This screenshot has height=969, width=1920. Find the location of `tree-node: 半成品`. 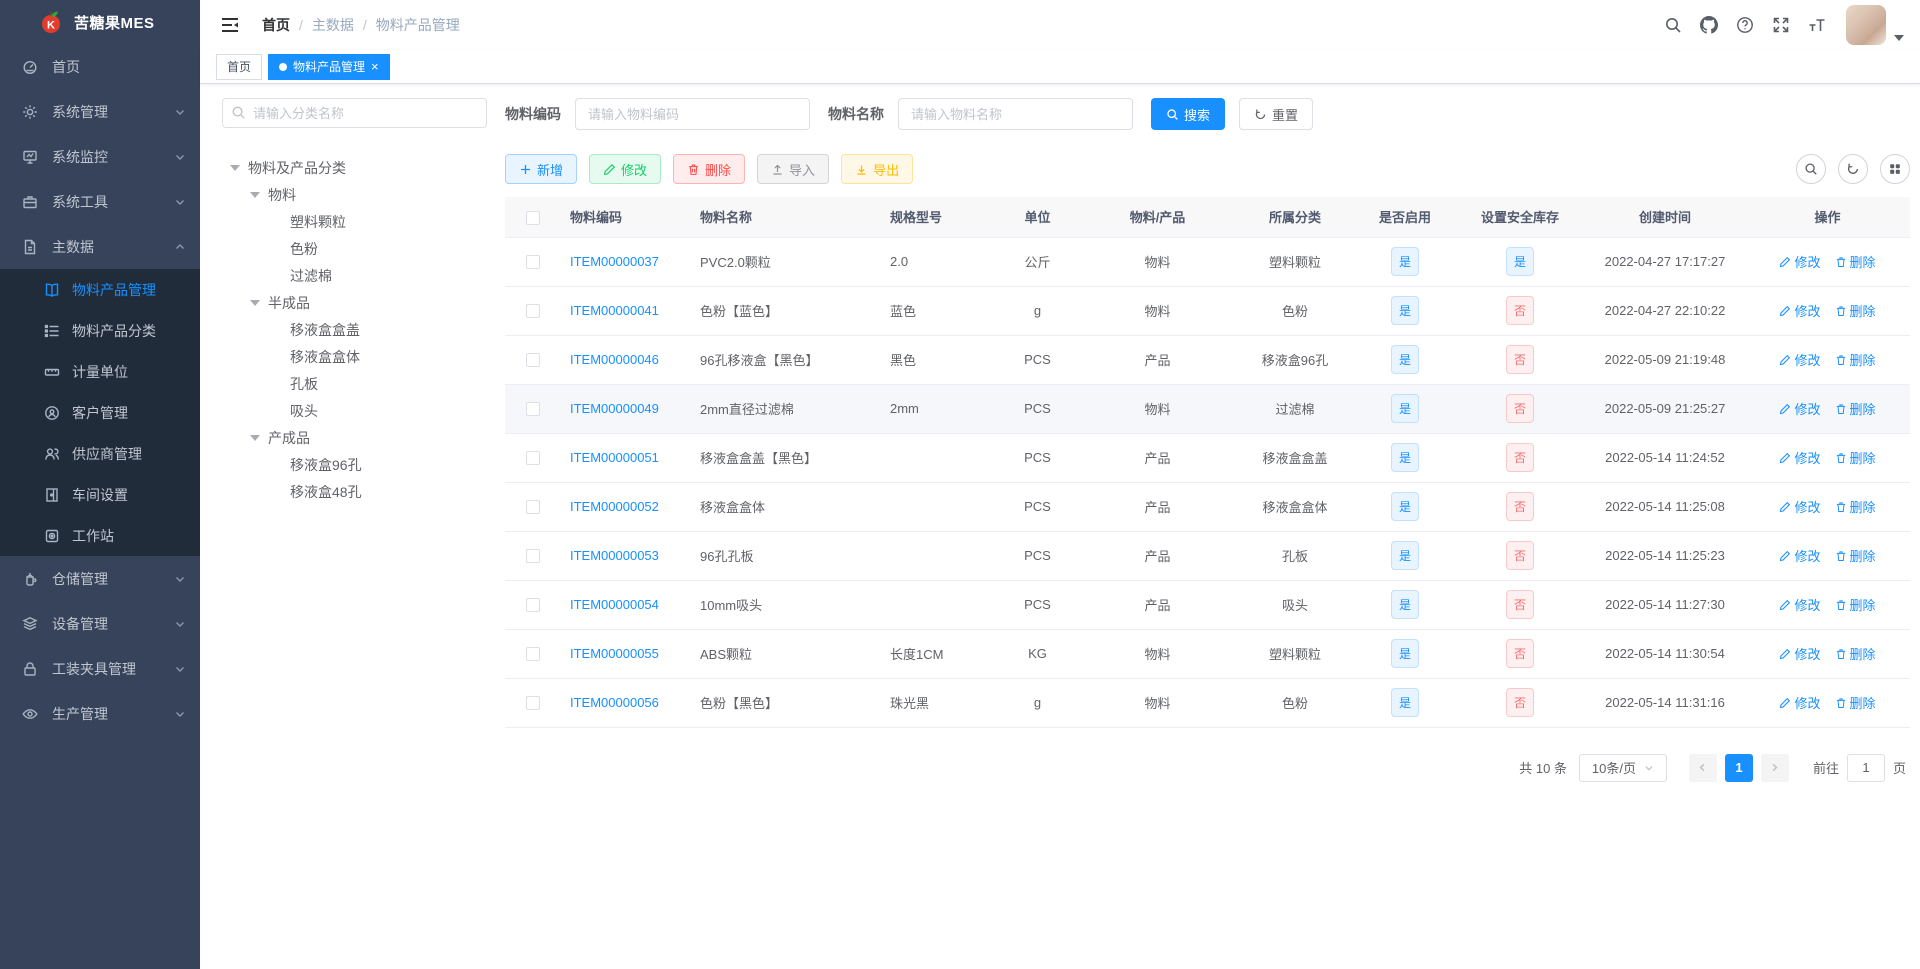

tree-node: 半成品 is located at coordinates (354, 302).